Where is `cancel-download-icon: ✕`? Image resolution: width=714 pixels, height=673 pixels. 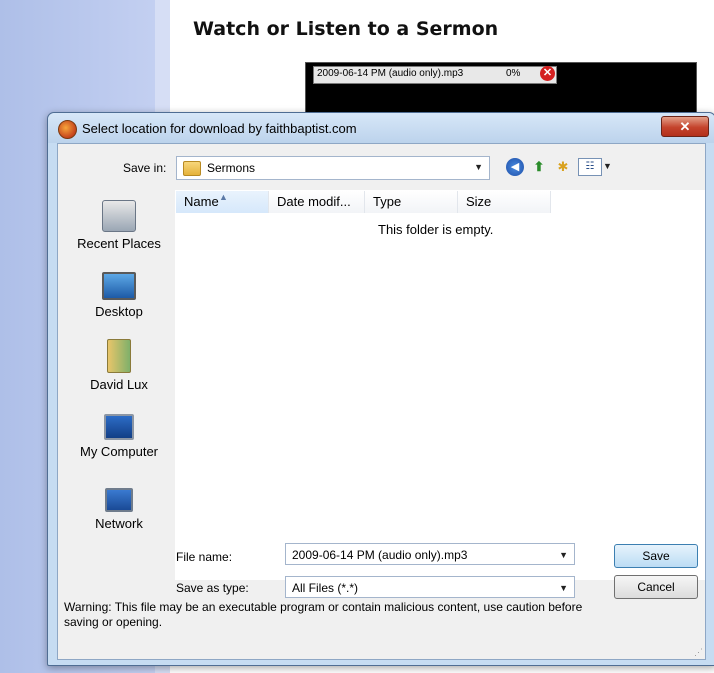
cancel-download-icon: ✕ is located at coordinates (547, 73).